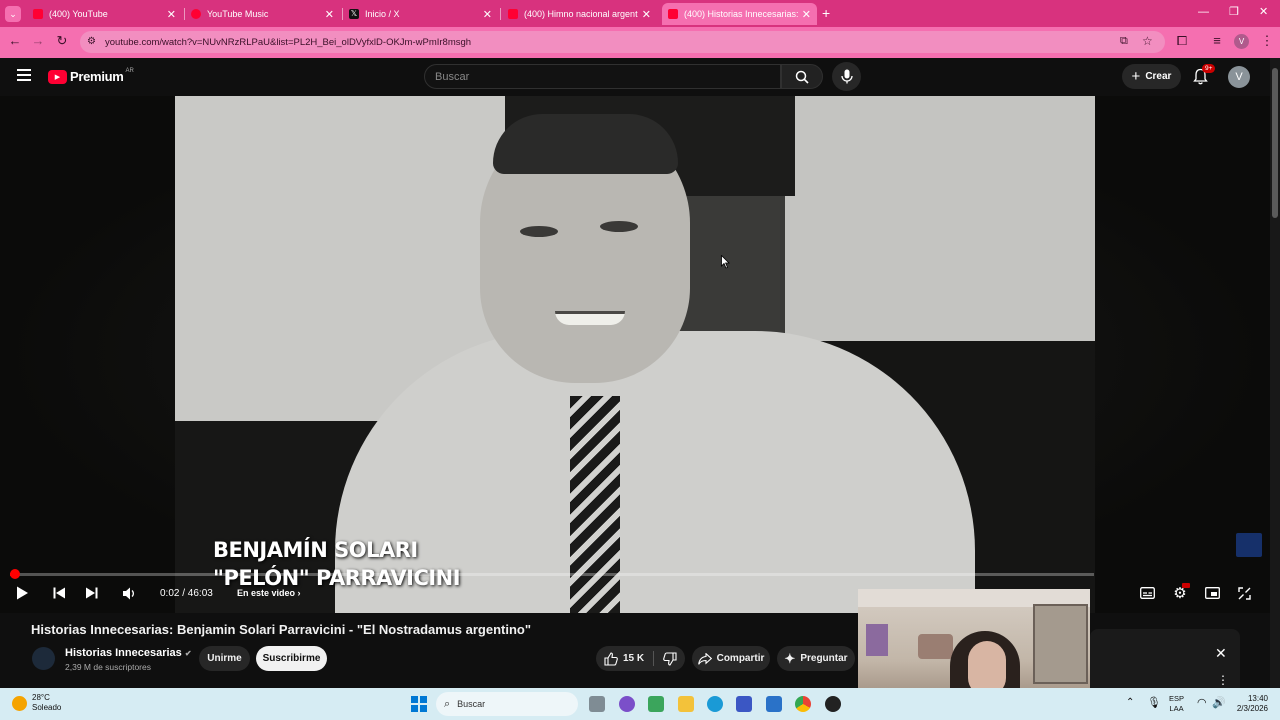  Describe the element at coordinates (1263, 11) in the screenshot. I see `close-window-icon: ✕` at that location.